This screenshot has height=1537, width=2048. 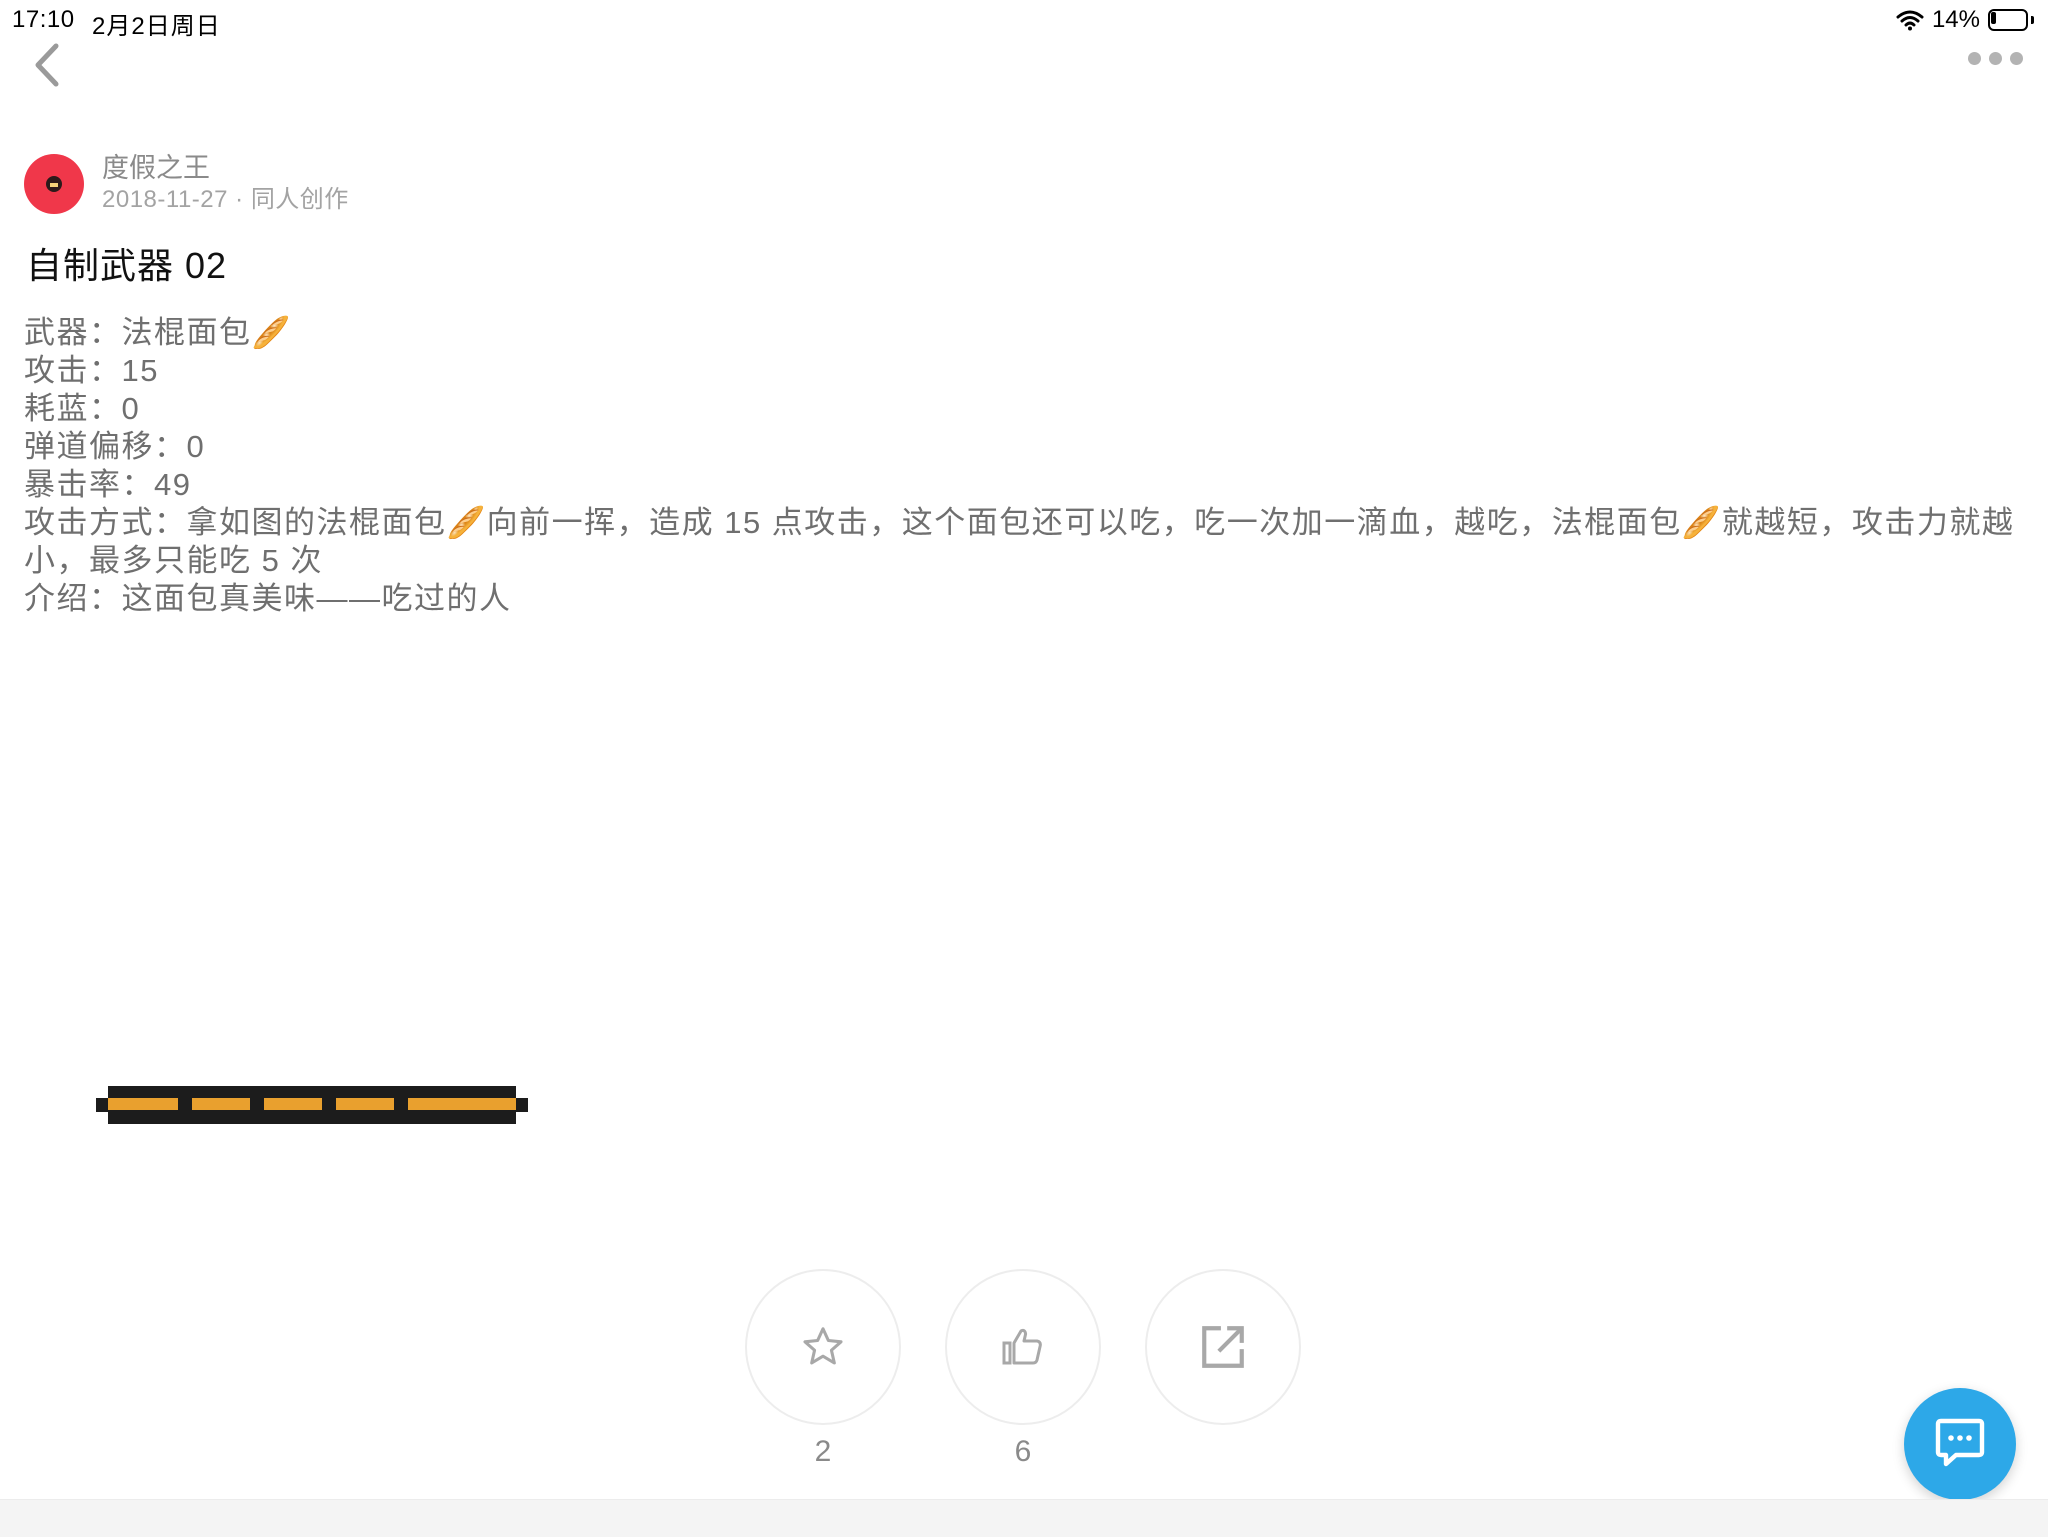 I want to click on like-action: 6, so click(x=1023, y=1370).